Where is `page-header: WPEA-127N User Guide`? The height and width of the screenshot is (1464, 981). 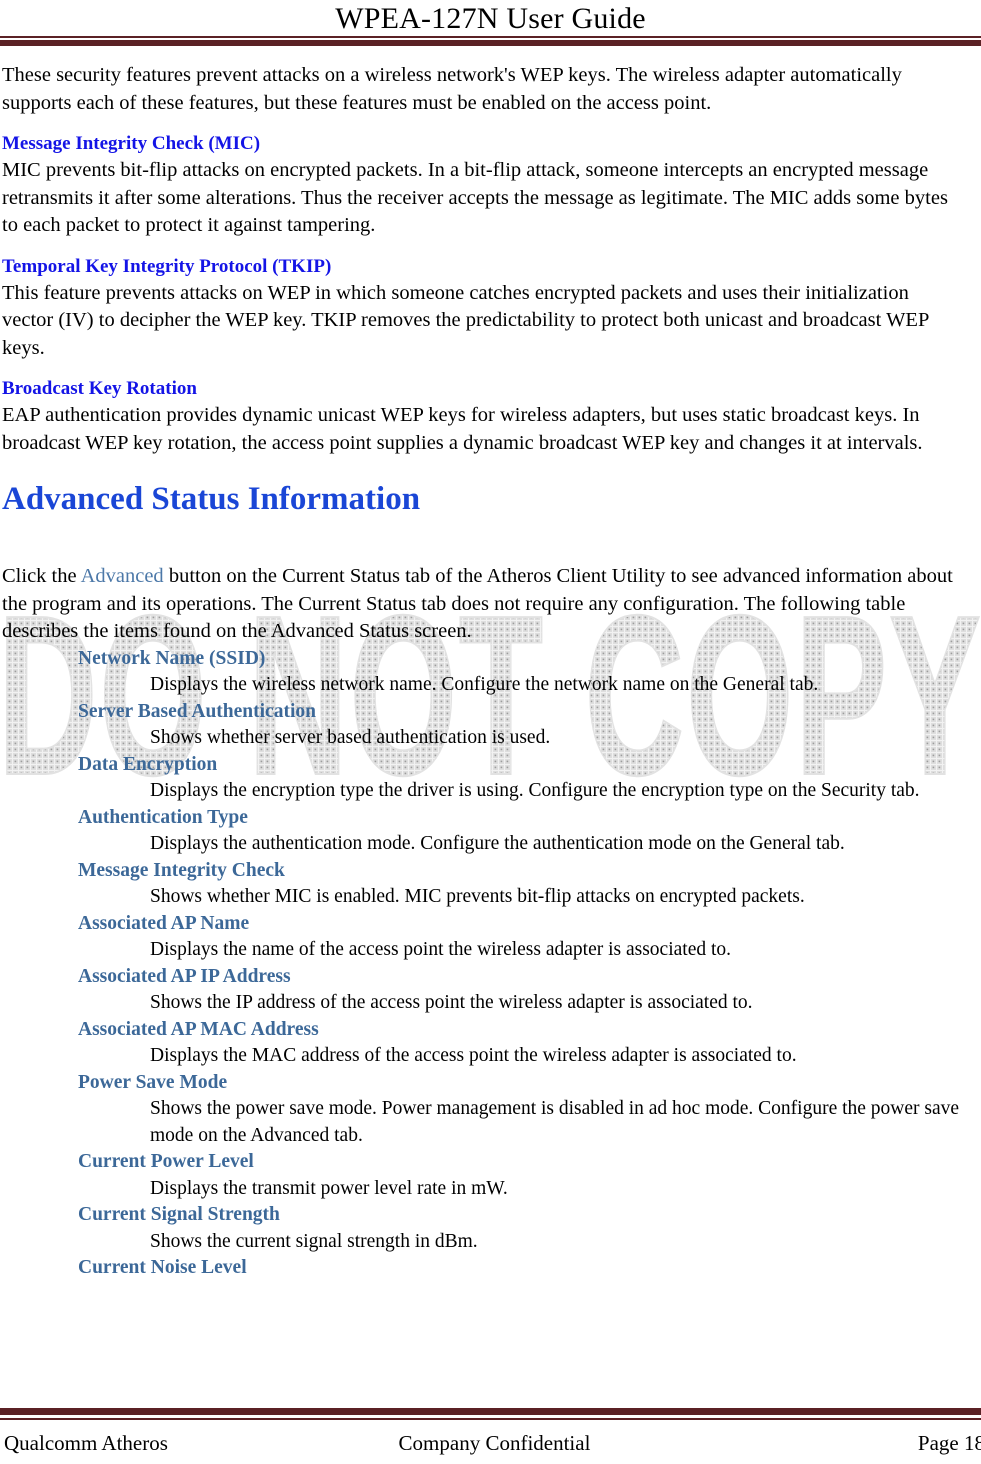
page-header: WPEA-127N User Guide is located at coordinates (490, 23).